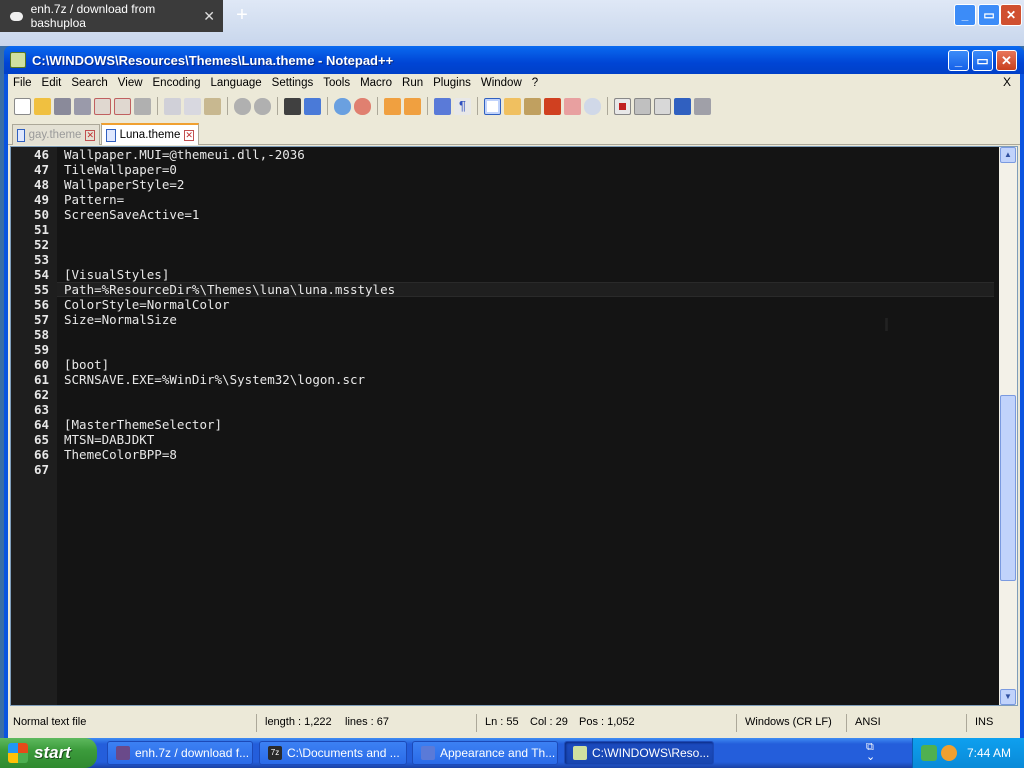  I want to click on line-number: 51, so click(41, 229).